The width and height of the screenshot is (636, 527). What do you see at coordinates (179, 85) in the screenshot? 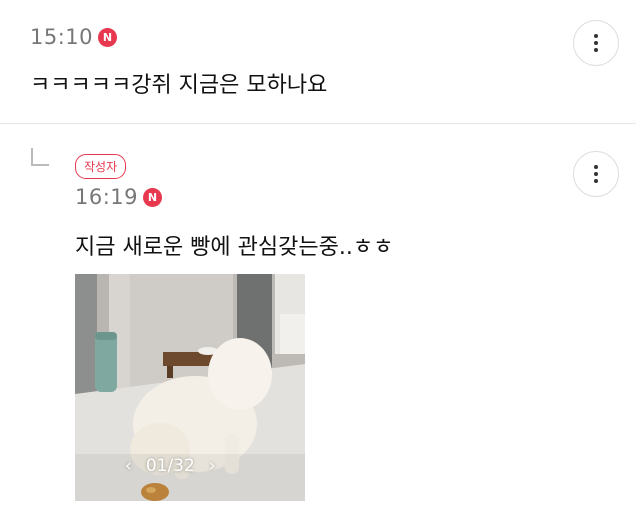
I see `comment-text: ㅋㅋㅋㅋㅋ강쥐 지금은 모하나요` at bounding box center [179, 85].